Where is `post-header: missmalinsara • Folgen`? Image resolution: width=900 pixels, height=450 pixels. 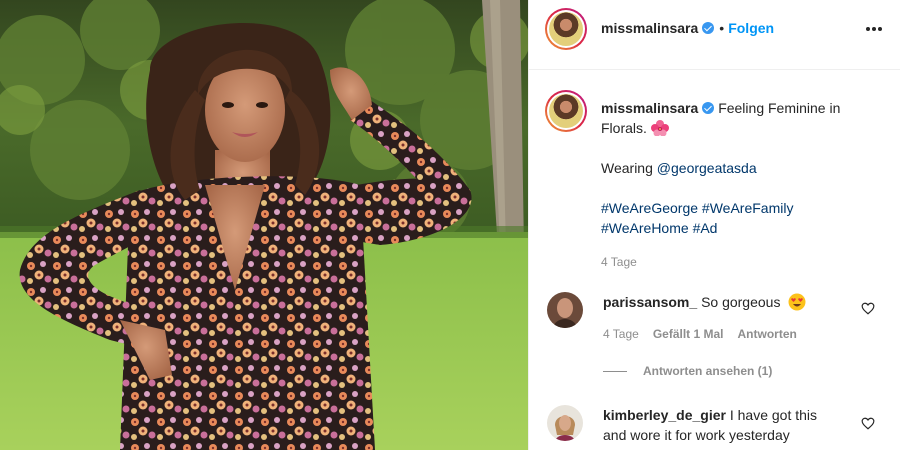 post-header: missmalinsara • Folgen is located at coordinates (714, 35).